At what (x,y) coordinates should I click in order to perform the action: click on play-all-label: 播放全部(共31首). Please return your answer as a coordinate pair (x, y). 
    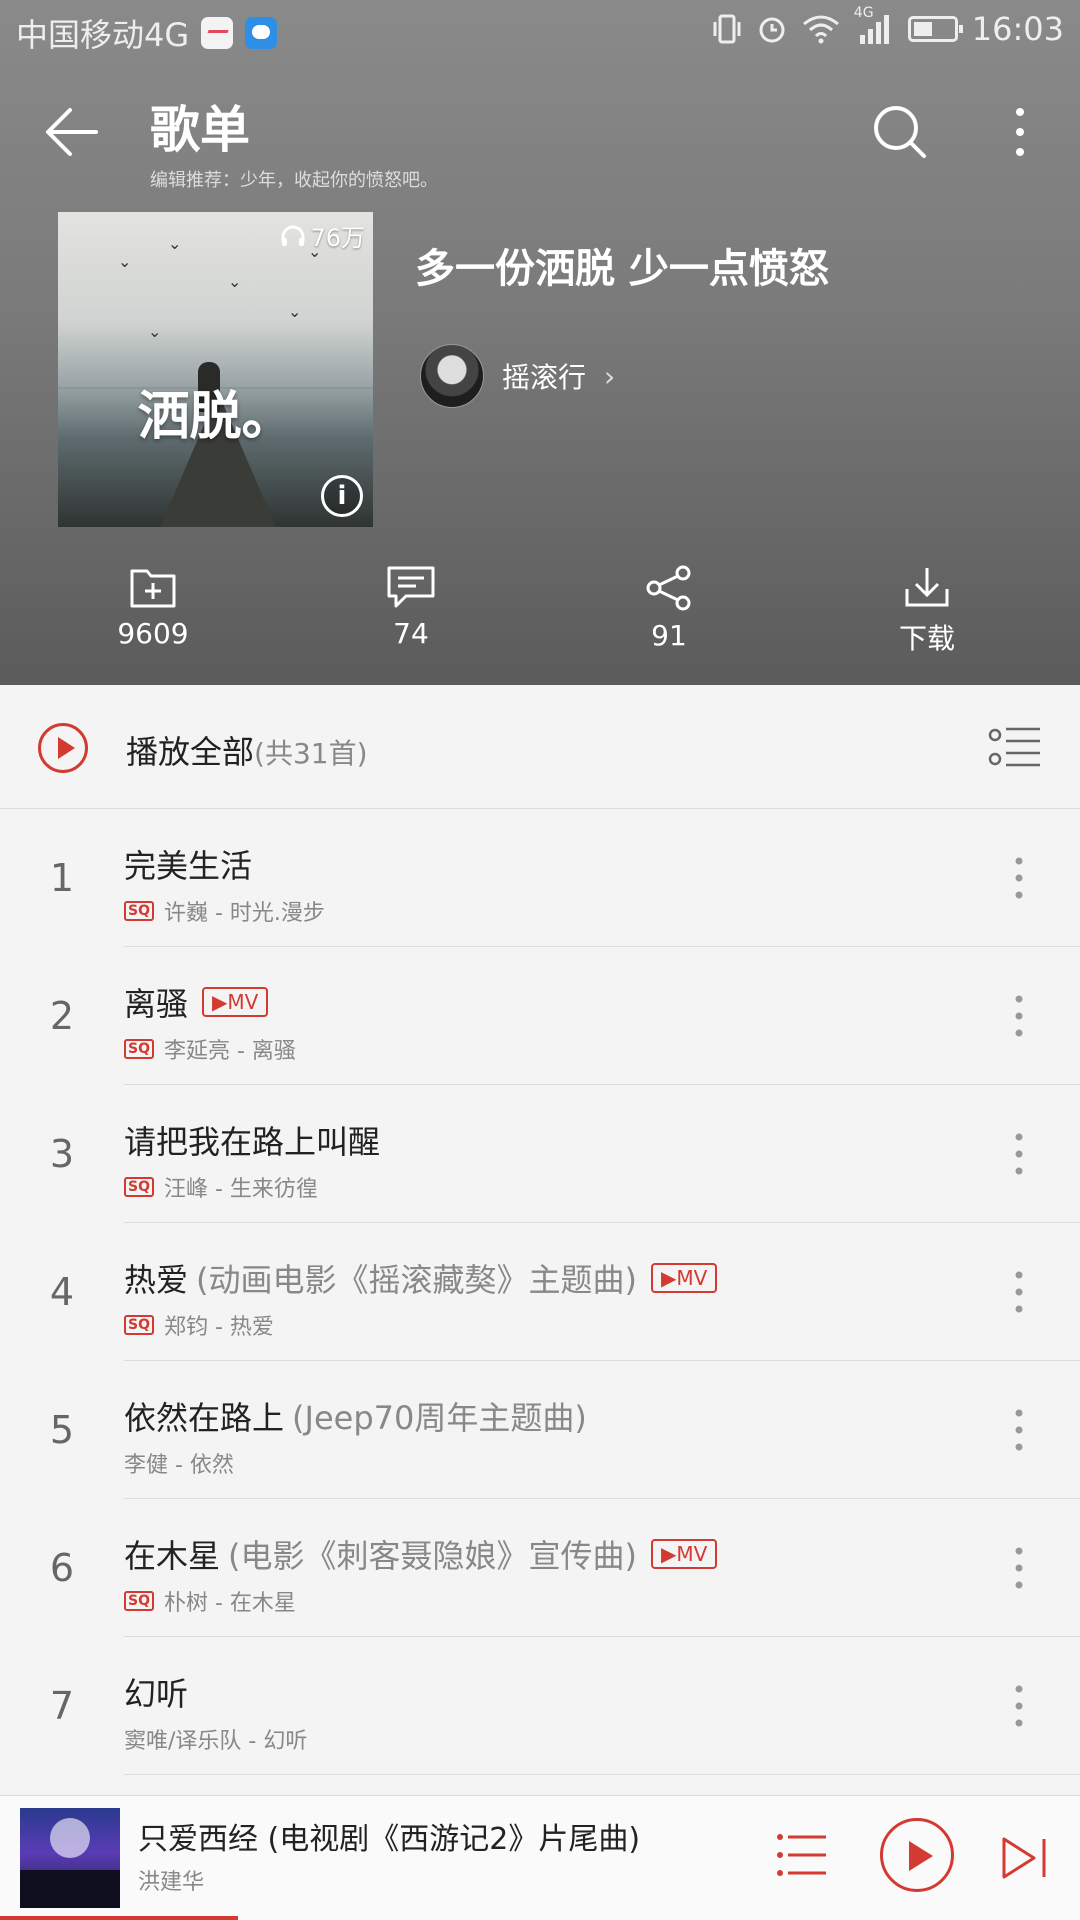
    Looking at the image, I should click on (247, 750).